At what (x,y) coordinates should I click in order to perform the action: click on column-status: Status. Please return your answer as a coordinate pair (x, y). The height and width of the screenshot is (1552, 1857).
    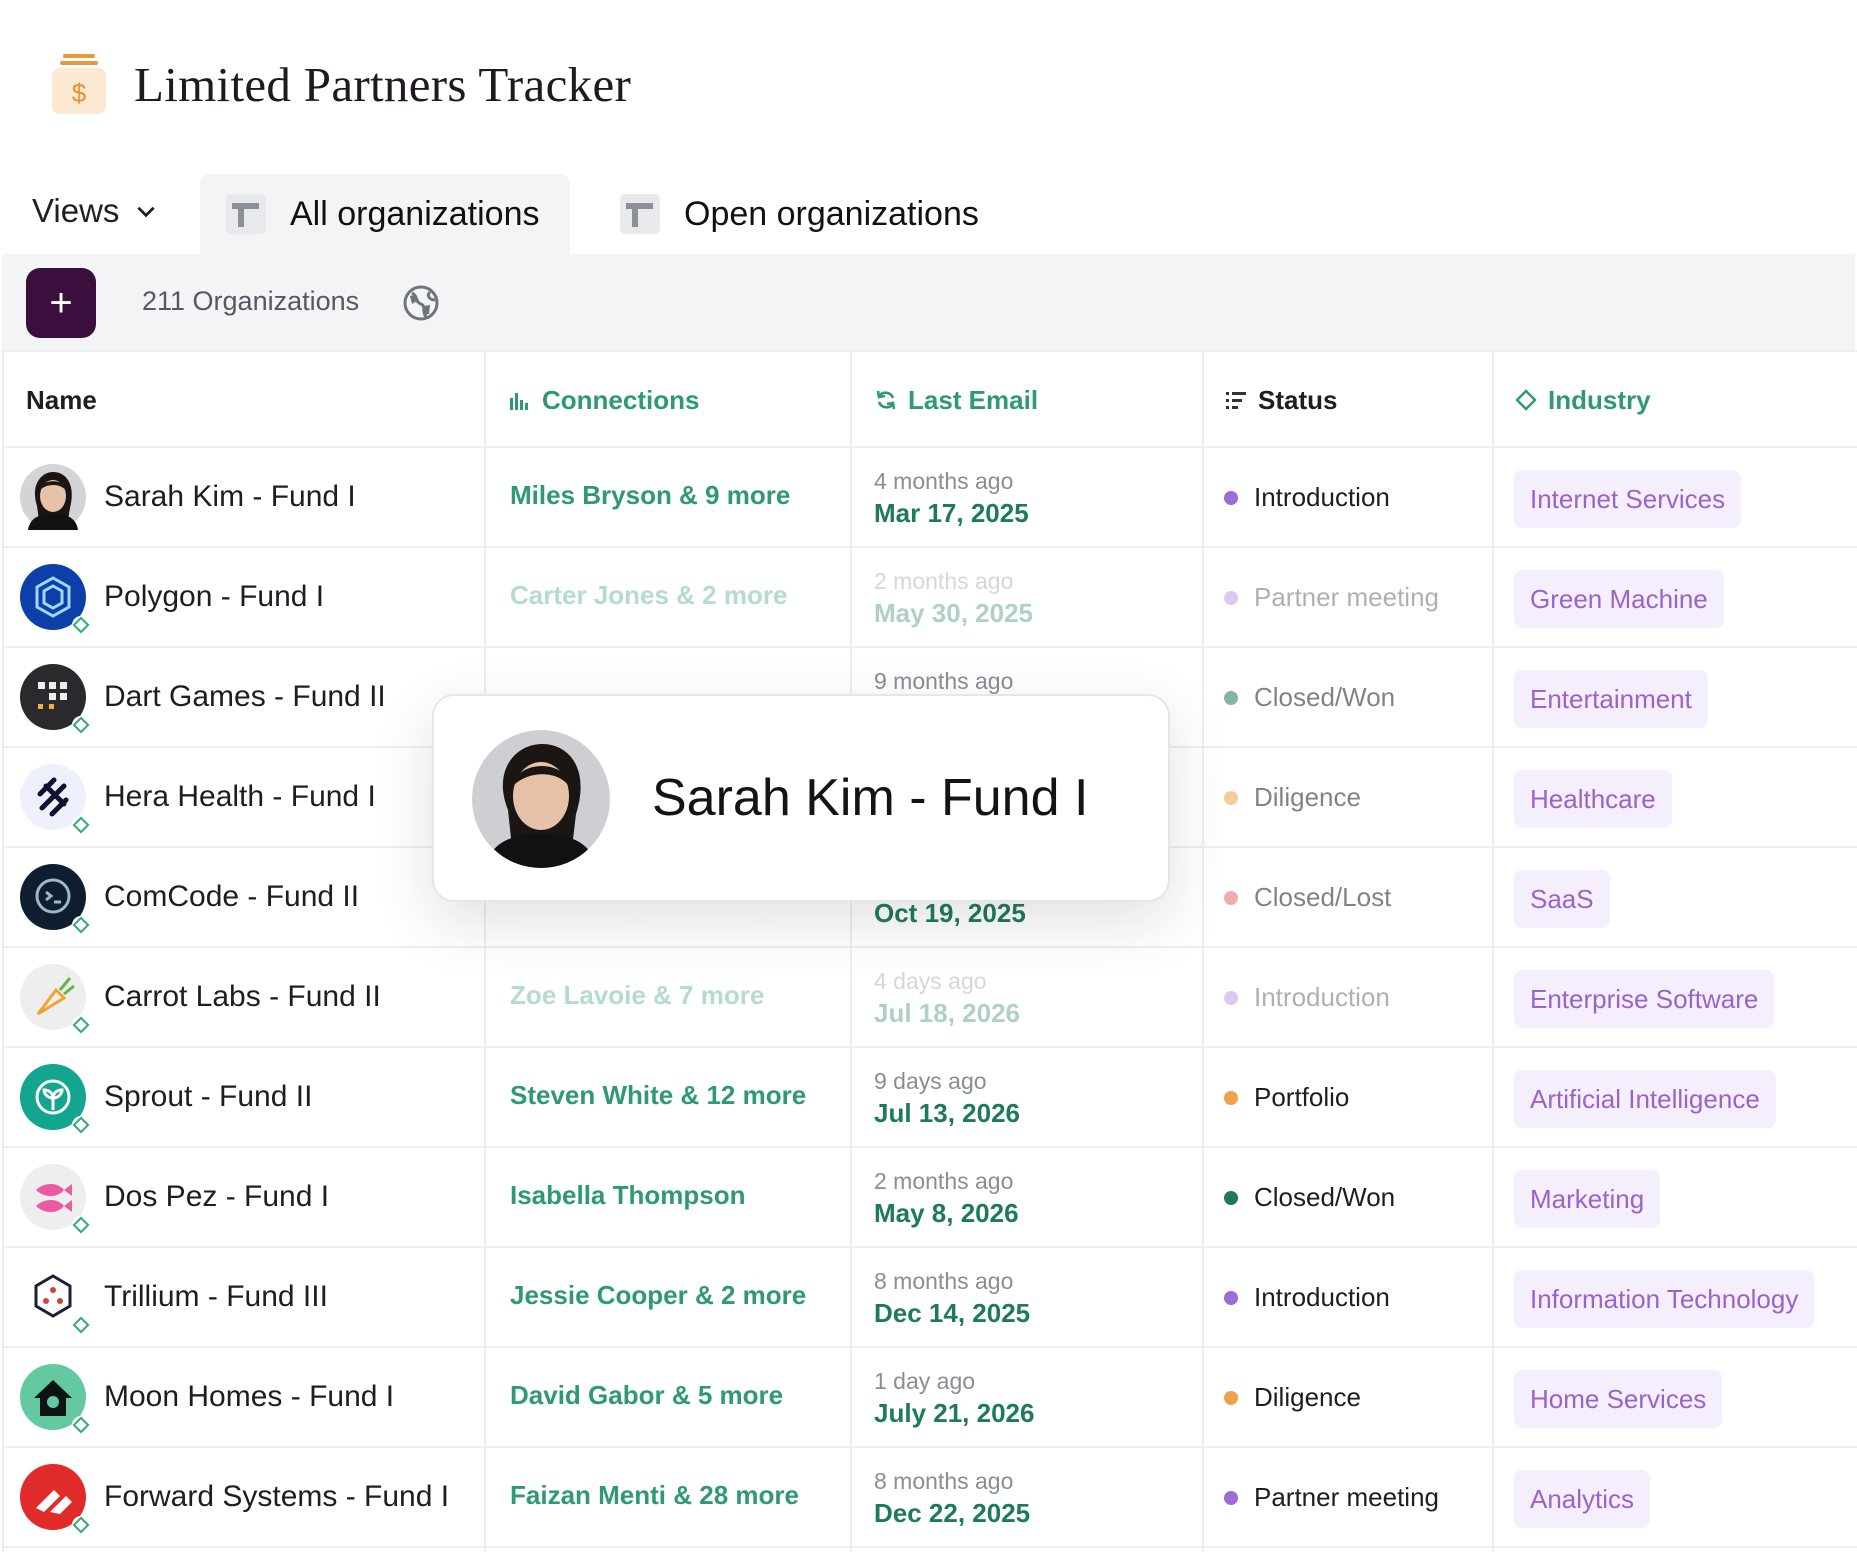
    Looking at the image, I should click on (1280, 400).